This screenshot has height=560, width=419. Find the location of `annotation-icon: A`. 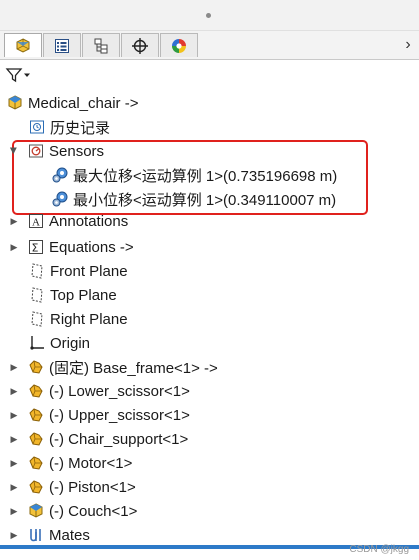

annotation-icon: A is located at coordinates (36, 221).